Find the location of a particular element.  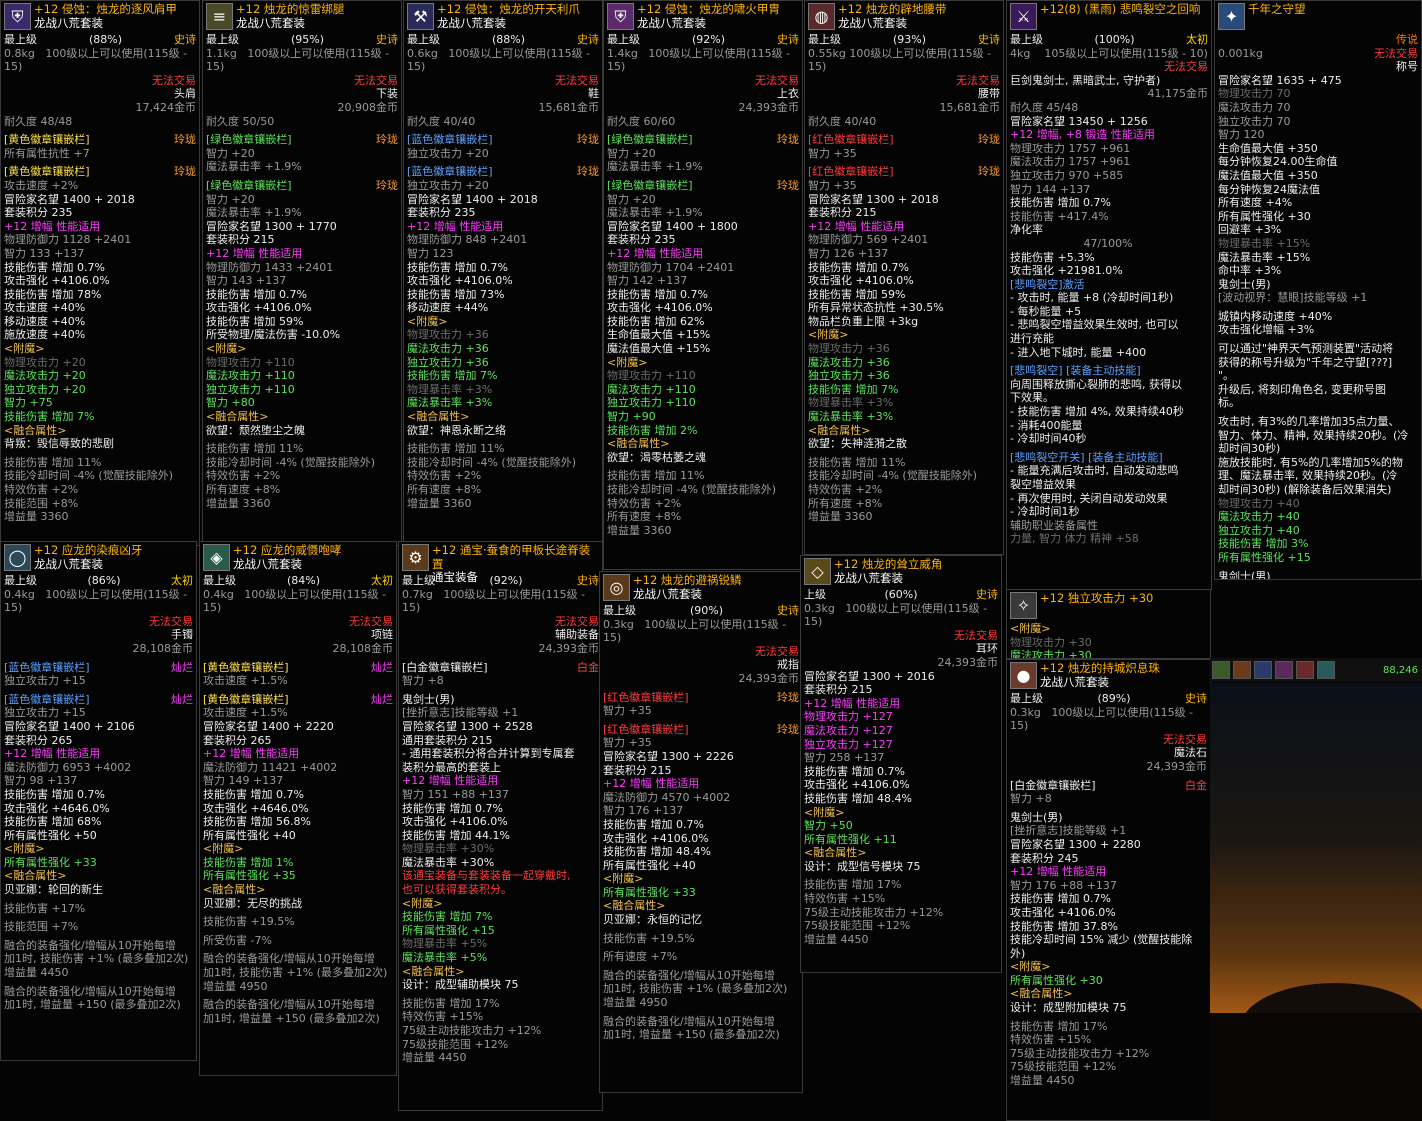

tooltip-line: 技能伤害 +19.5% is located at coordinates (649, 938).